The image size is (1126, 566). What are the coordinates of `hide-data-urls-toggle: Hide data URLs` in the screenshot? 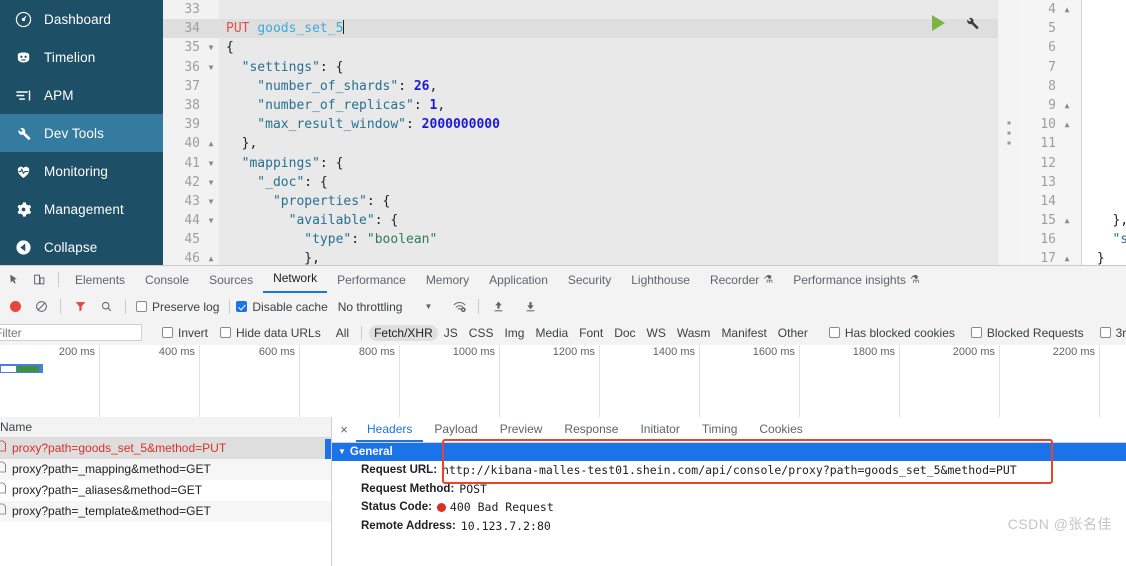 It's located at (270, 333).